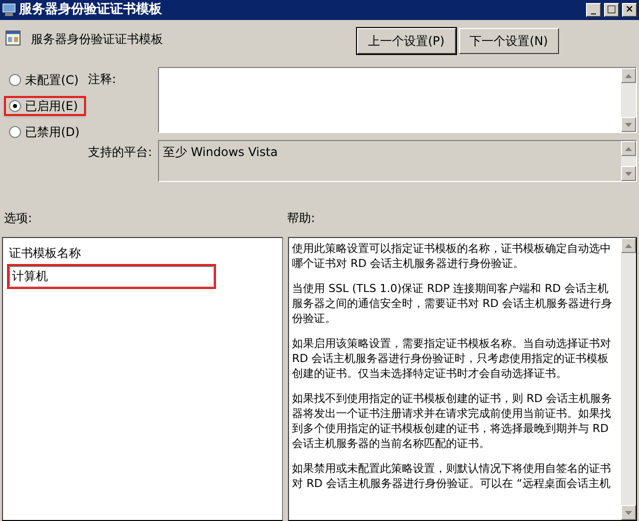 The height and width of the screenshot is (521, 639). Describe the element at coordinates (452, 476) in the screenshot. I see `help-paragraph: 如果禁用或未配置此策略设置，则默认情况下将使用自签名的证书对 RD 会话主机服务器进行身份验证。可以在 “远程桌面会话主机` at that location.